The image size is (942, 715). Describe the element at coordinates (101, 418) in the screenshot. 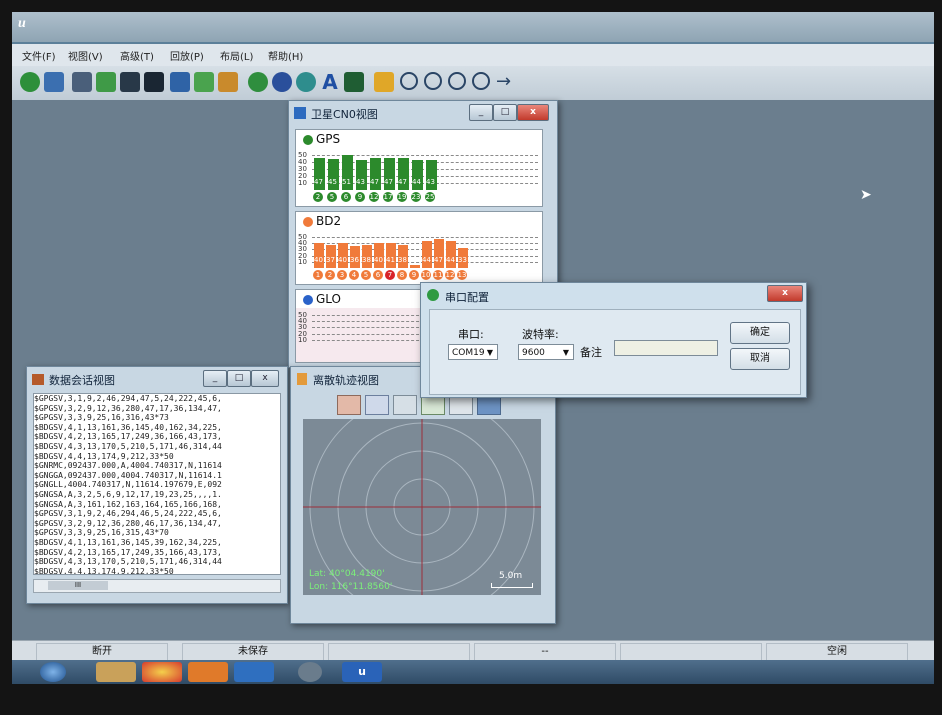

I see `nmea-line: $GPGSV,3,3,9,25,16,316,43*73` at that location.